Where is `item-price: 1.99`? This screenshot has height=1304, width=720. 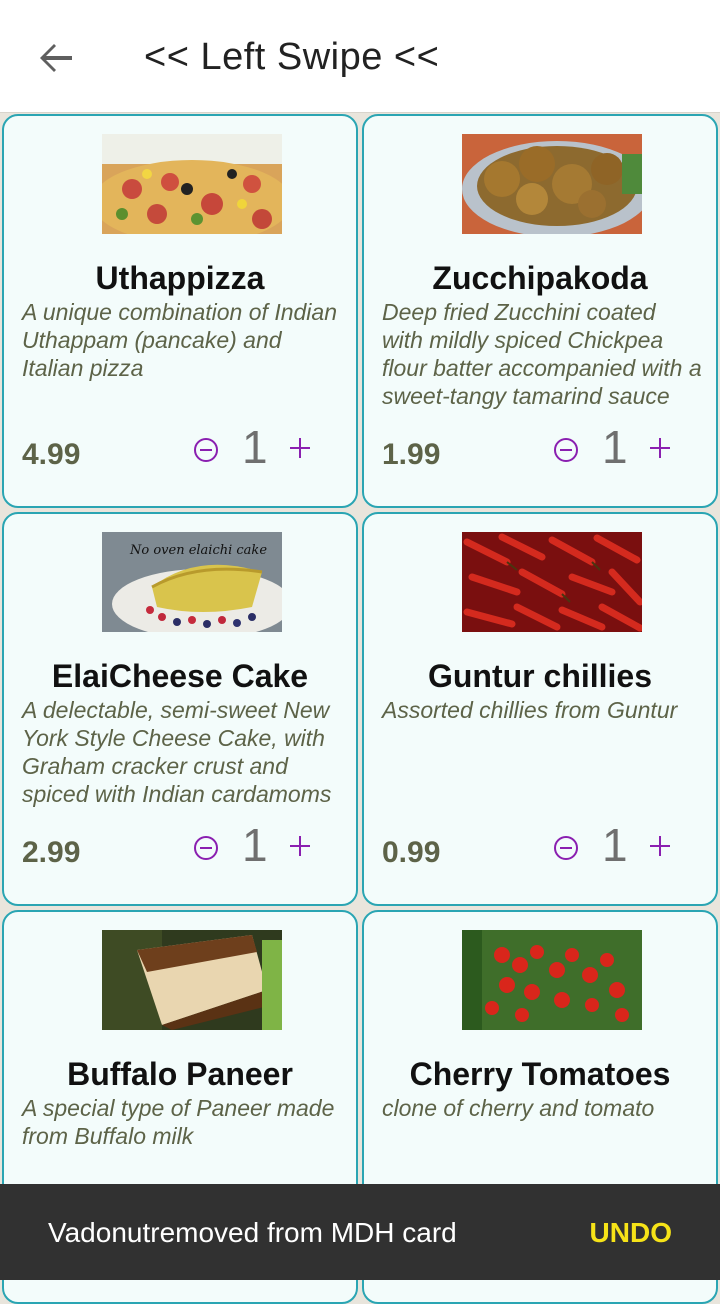 item-price: 1.99 is located at coordinates (411, 454).